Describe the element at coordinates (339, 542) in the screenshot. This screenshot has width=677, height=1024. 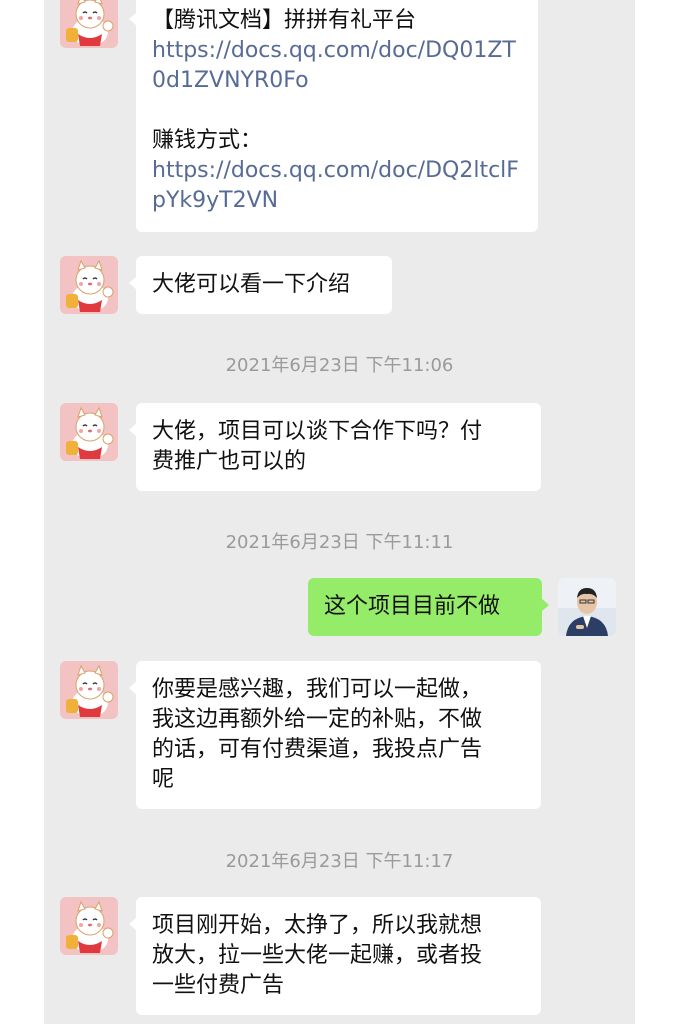
I see `timestamp: 2021年6月23日 下午11:11` at that location.